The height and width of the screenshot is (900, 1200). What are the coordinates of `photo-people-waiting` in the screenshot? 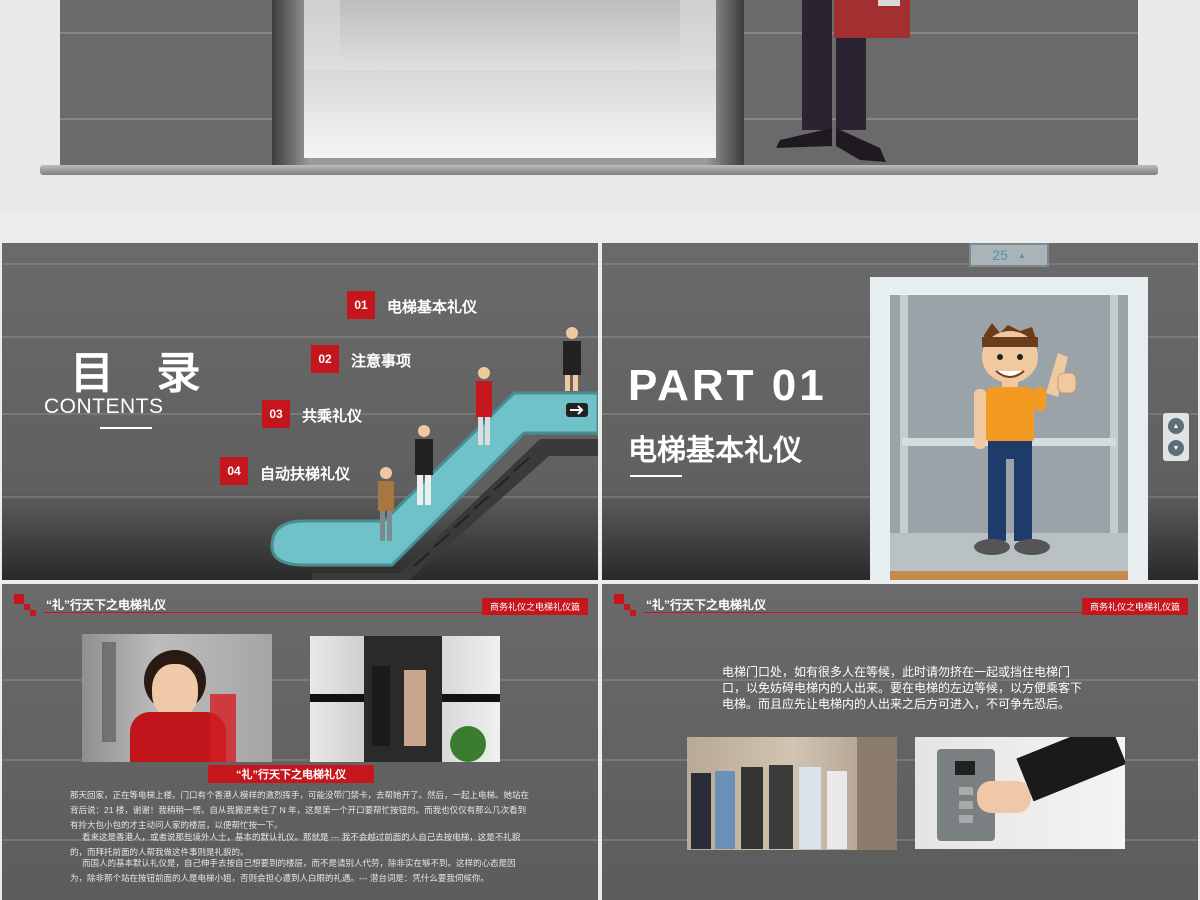 It's located at (792, 793).